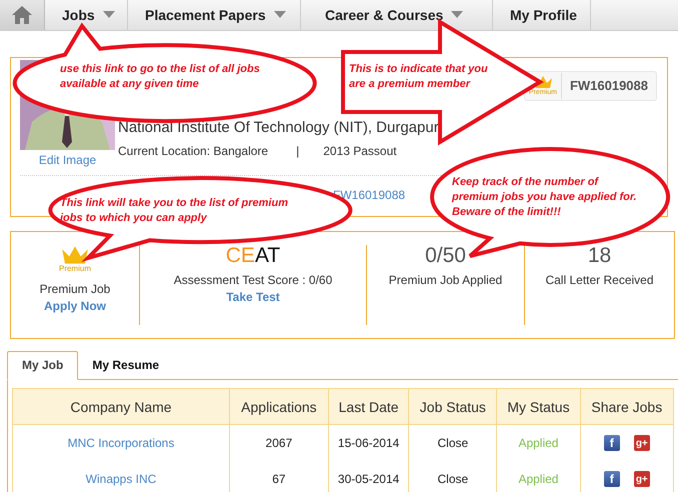 This screenshot has height=492, width=678. What do you see at coordinates (369, 195) in the screenshot?
I see `profile-link: FW16019088` at bounding box center [369, 195].